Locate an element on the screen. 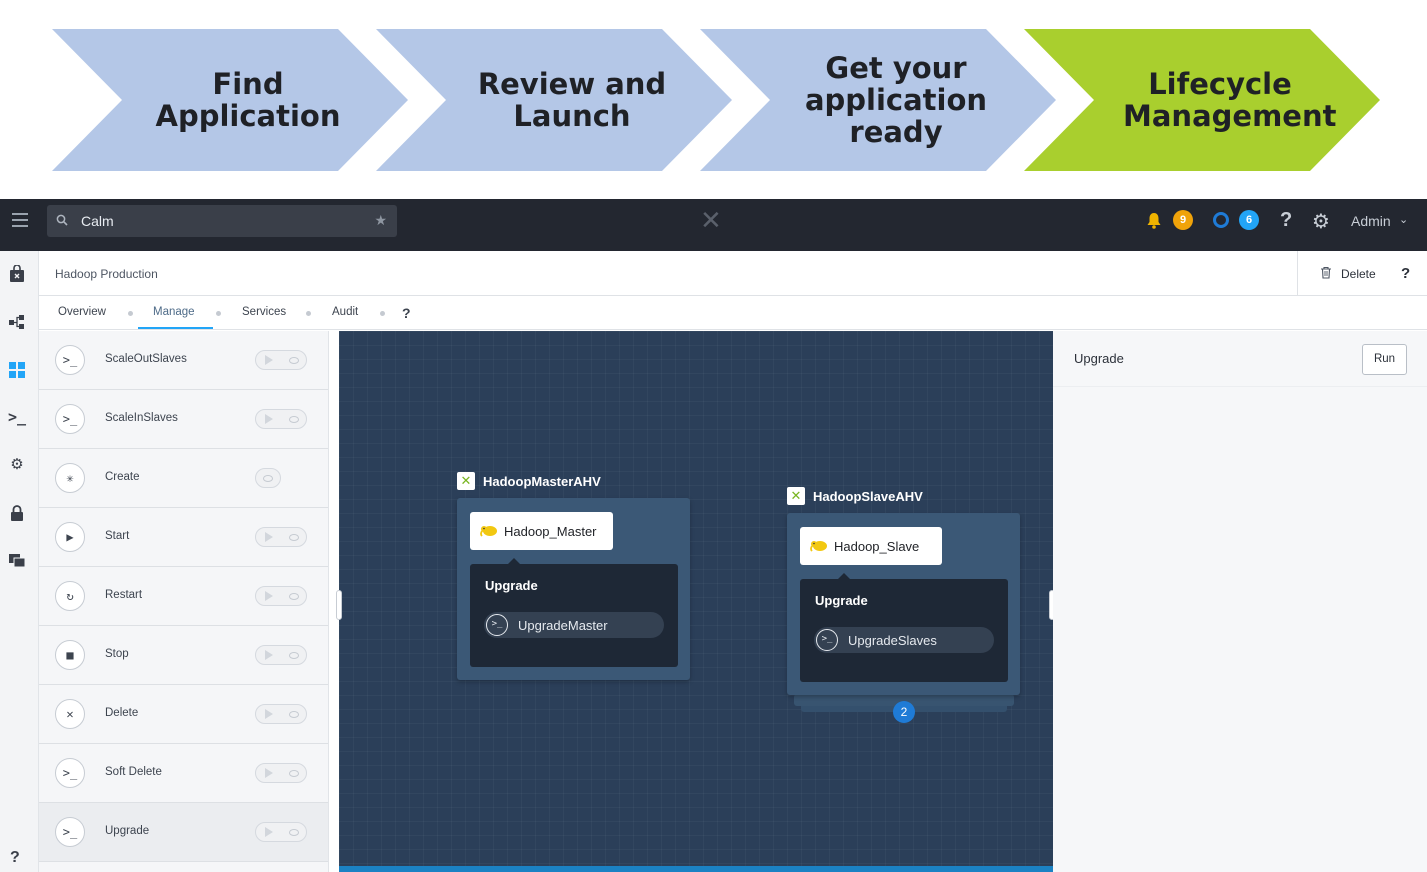 Image resolution: width=1427 pixels, height=872 pixels. package-hadoop-slave: Hadoop_Slave is located at coordinates (871, 546).